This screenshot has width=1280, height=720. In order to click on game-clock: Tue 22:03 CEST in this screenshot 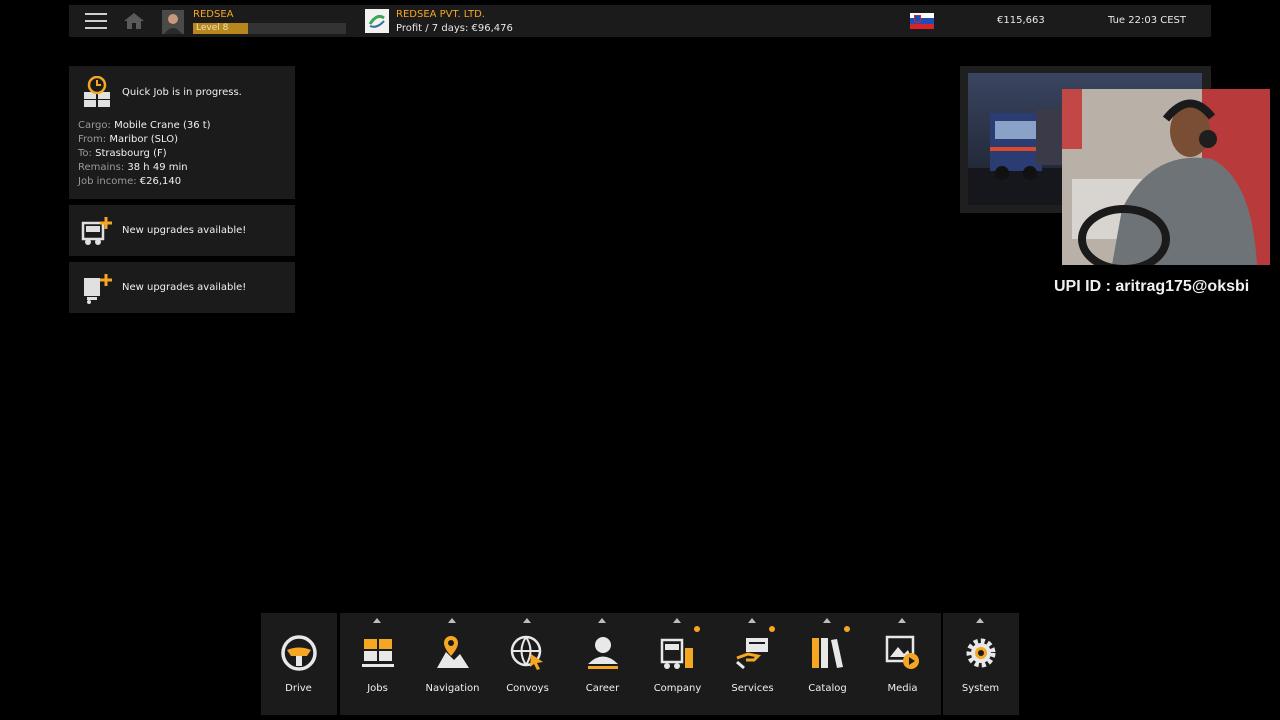, I will do `click(1147, 20)`.